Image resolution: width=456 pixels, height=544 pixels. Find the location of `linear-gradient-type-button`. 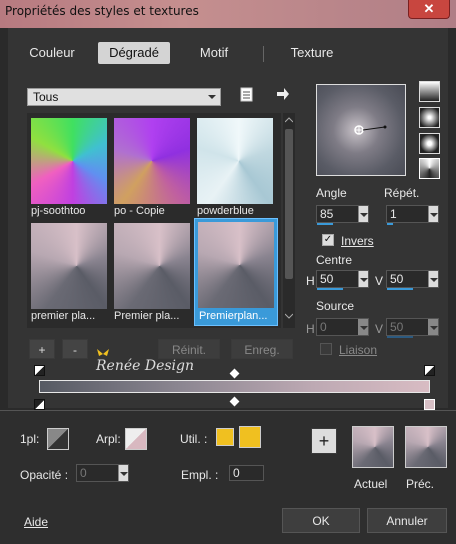

linear-gradient-type-button is located at coordinates (429, 91).